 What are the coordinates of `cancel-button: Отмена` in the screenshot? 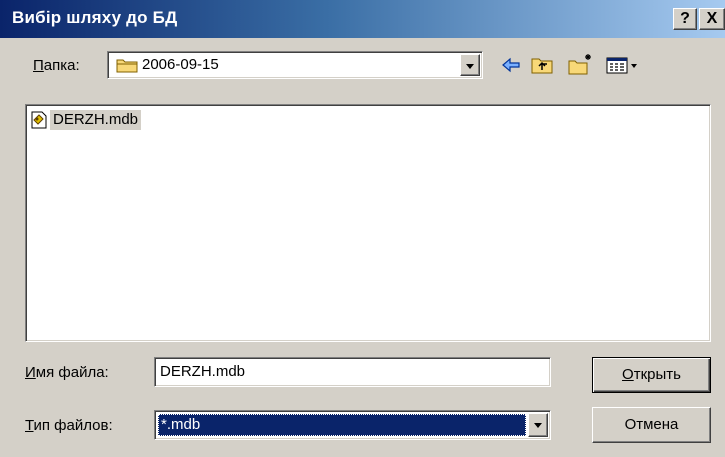 It's located at (651, 425).